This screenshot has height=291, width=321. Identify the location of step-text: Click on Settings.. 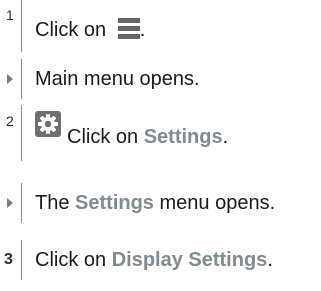
(147, 137).